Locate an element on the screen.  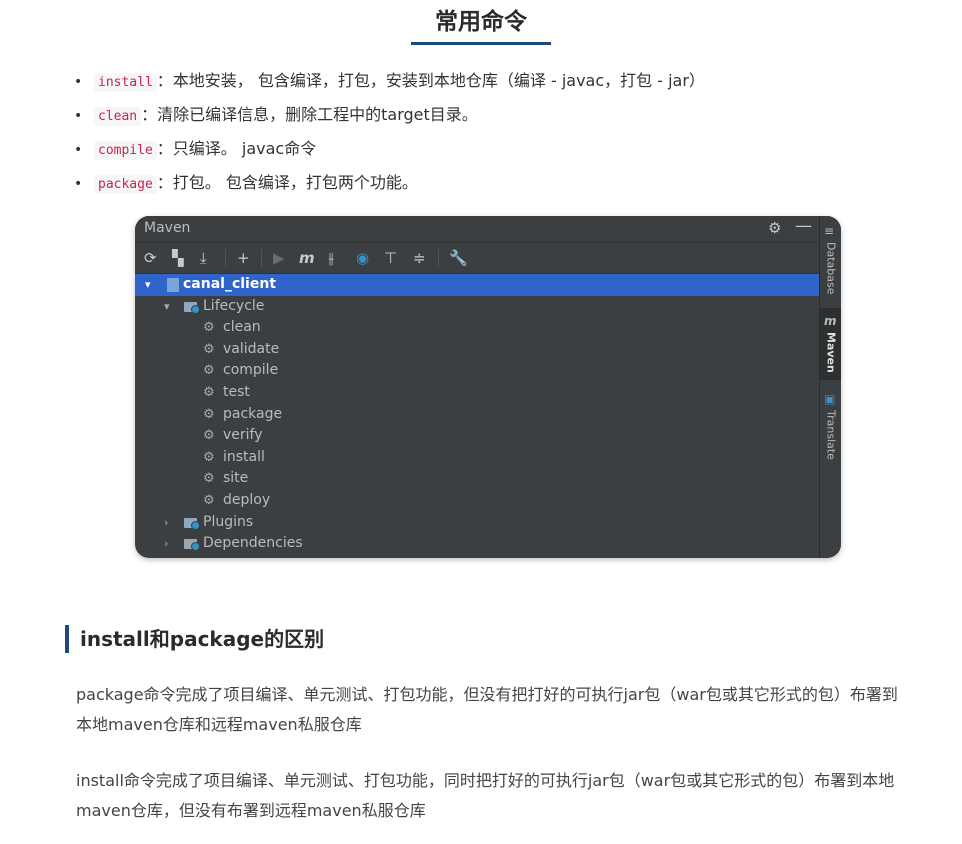
toggle-offline-icon: ⫳ is located at coordinates (331, 258).